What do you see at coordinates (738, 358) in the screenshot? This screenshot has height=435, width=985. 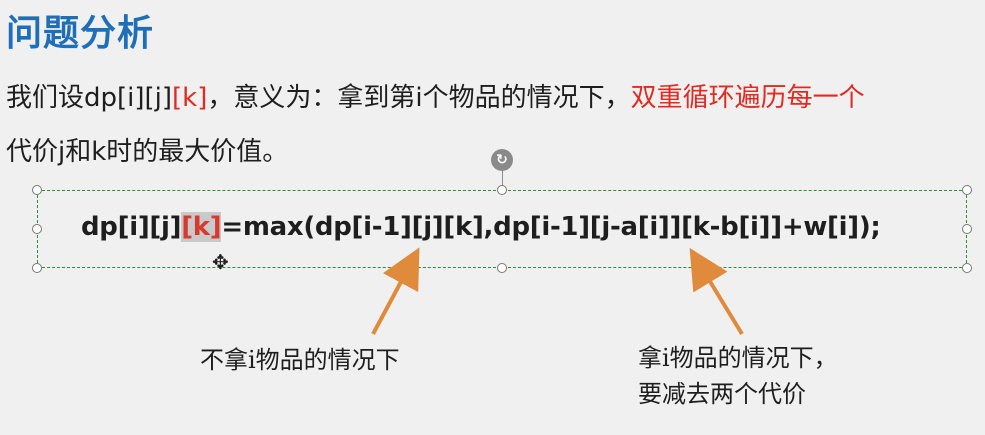 I see `annotation-take-line-1: 拿i物品的情况下，` at bounding box center [738, 358].